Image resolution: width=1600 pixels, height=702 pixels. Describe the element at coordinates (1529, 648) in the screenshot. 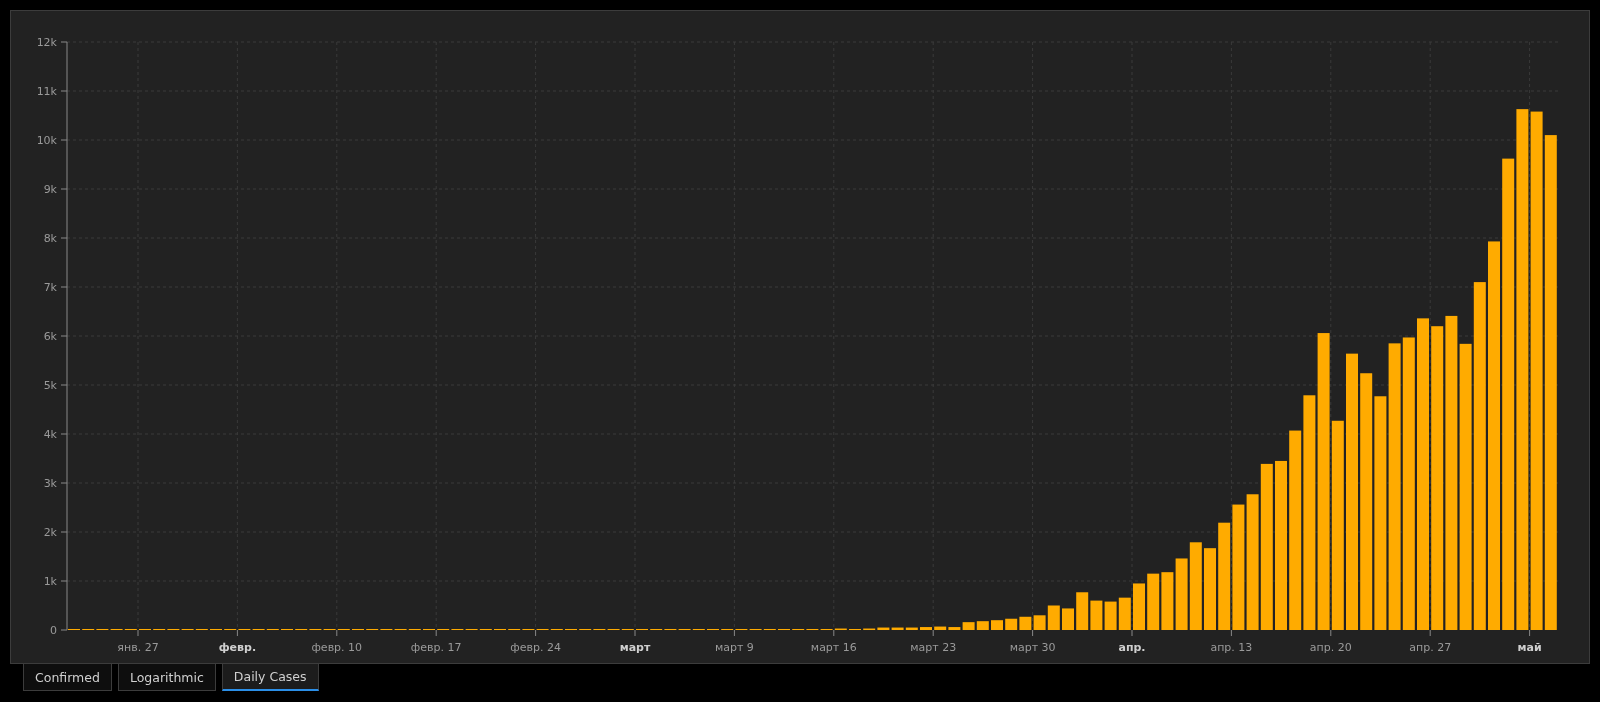

I see `axis-label: май` at that location.